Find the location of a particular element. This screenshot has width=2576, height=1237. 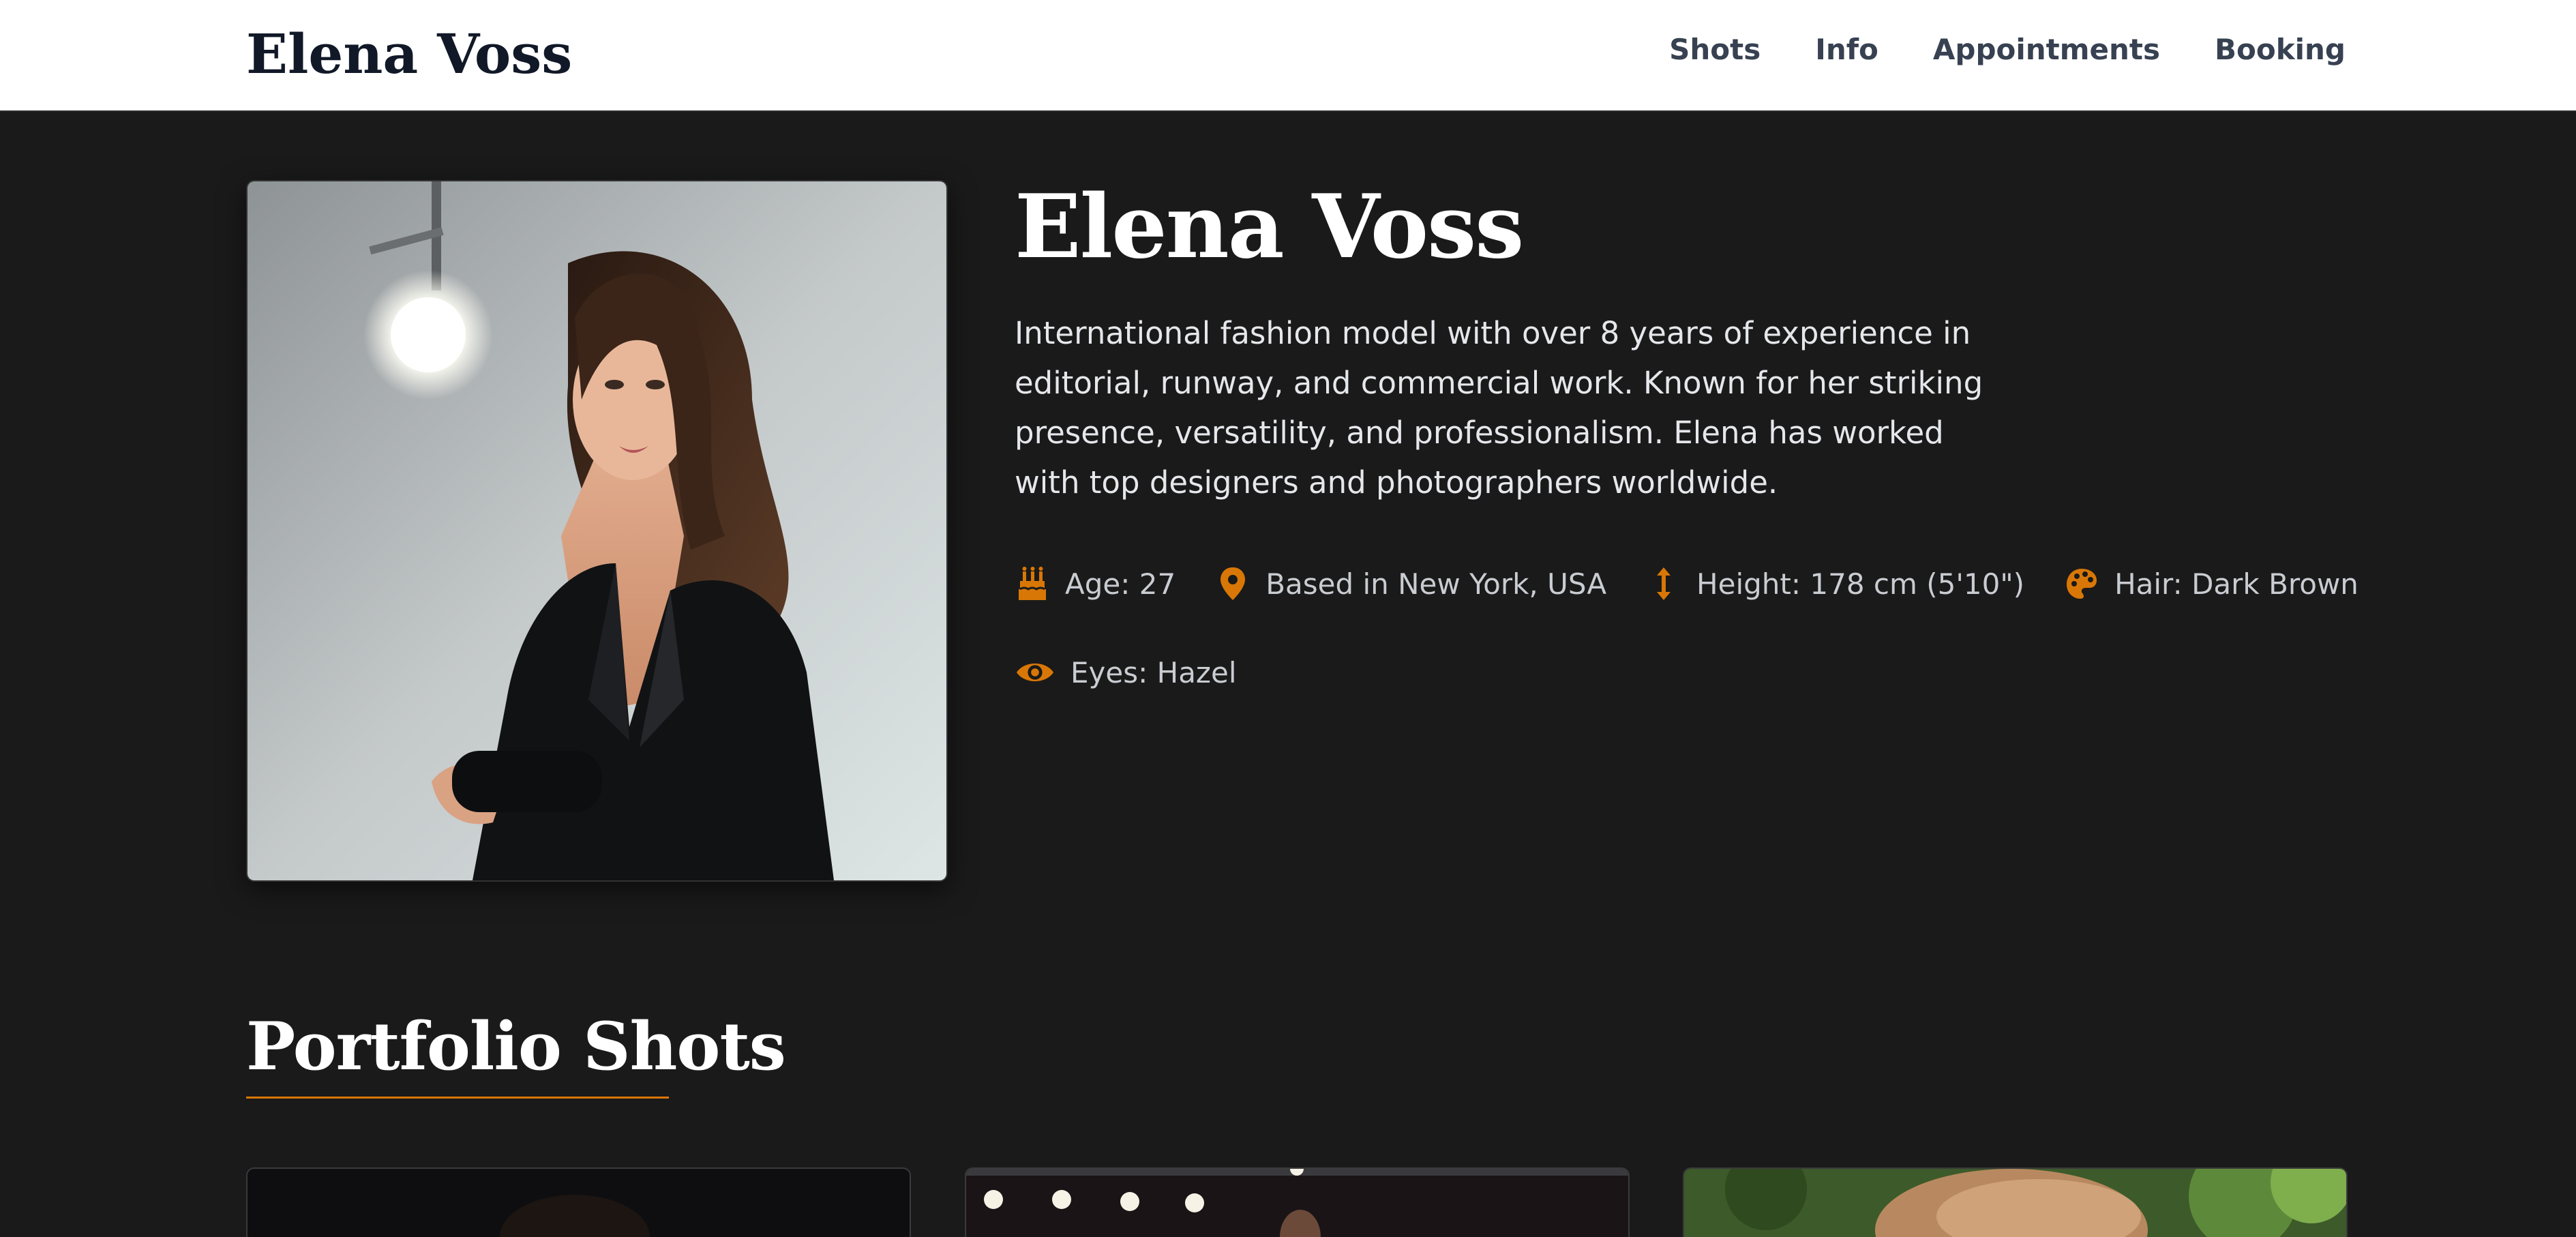

portfolio-section-title: Portfolio Shots is located at coordinates (516, 1046).